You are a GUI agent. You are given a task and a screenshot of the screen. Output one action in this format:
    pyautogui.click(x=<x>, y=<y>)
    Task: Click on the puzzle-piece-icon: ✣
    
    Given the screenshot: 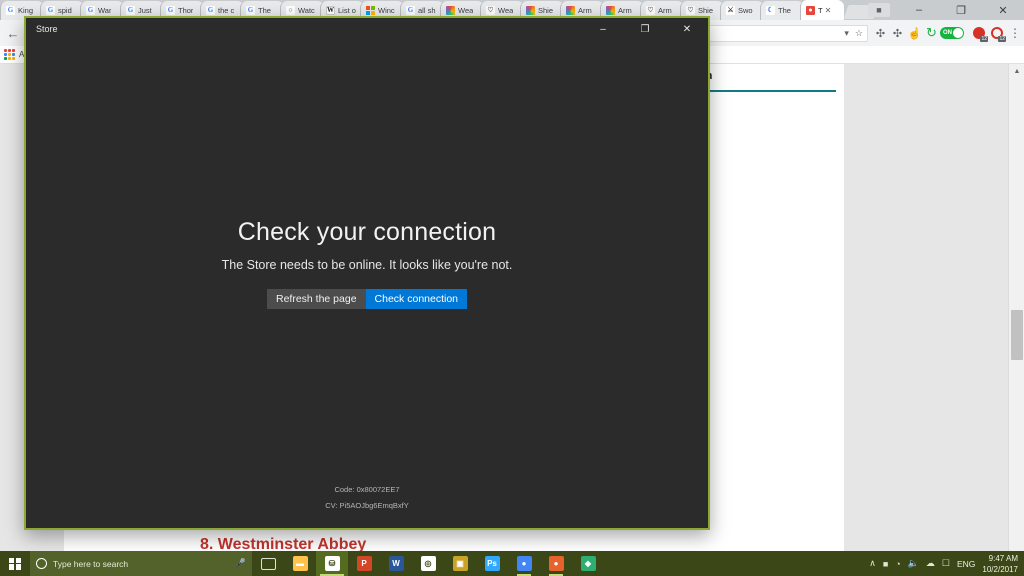 What is the action you would take?
    pyautogui.click(x=880, y=33)
    